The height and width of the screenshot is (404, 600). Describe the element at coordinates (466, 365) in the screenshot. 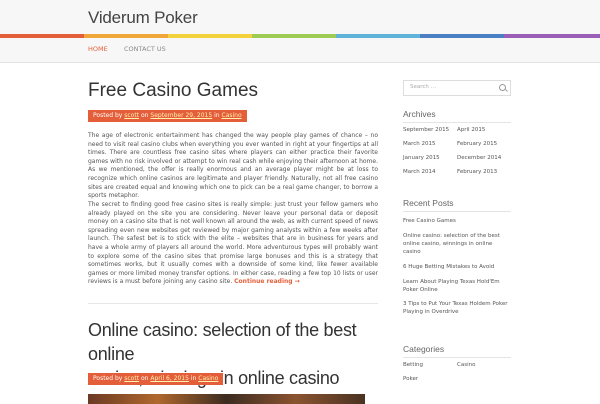

I see `category-link: Casino` at that location.